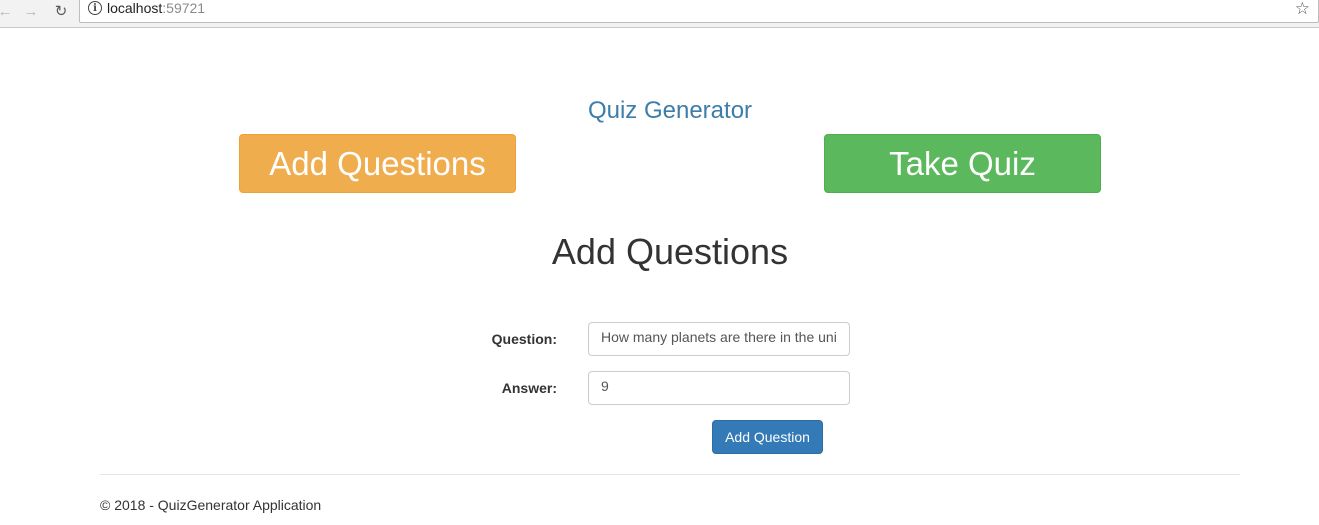 The image size is (1319, 525). Describe the element at coordinates (719, 339) in the screenshot. I see `question-input: How many planets are there in the uni` at that location.